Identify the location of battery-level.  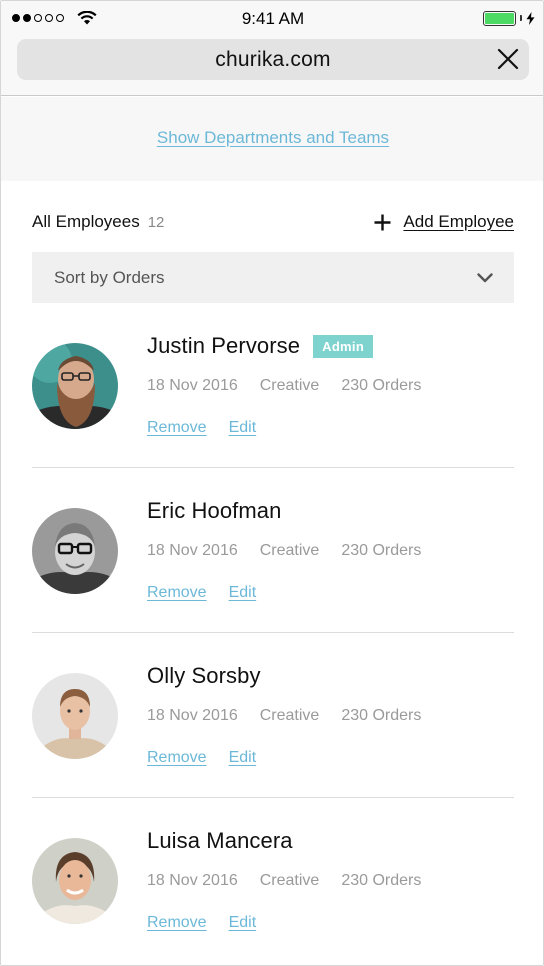
(499, 18).